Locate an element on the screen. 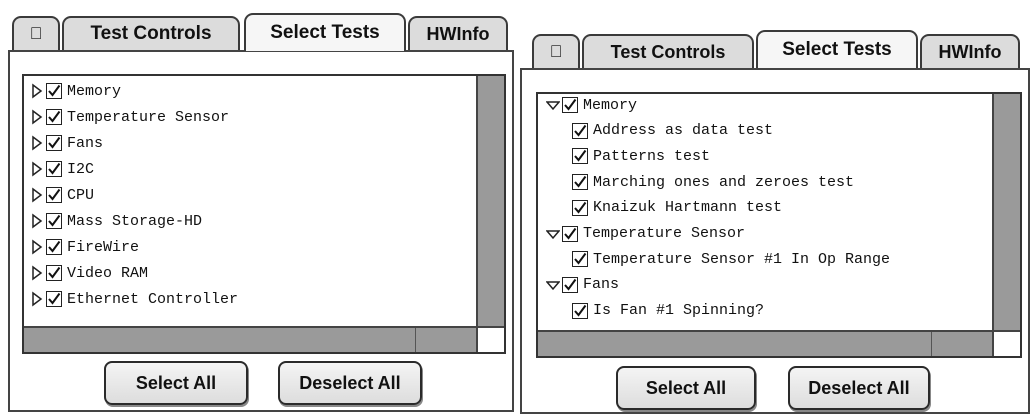  list-item: FireWire is located at coordinates (84, 247).